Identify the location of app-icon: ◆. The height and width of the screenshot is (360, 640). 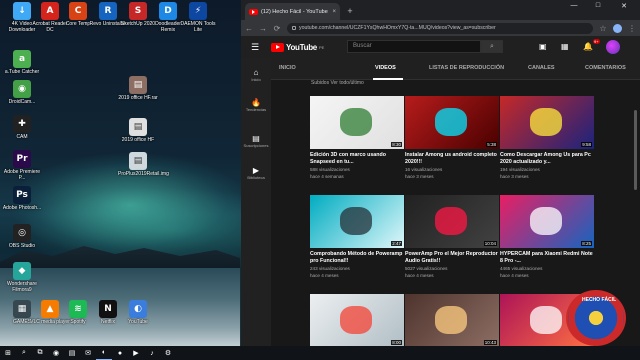
(22, 271).